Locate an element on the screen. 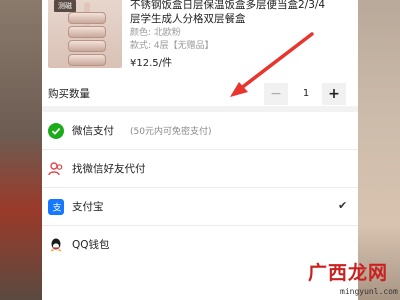  friend-pay-icon is located at coordinates (56, 169).